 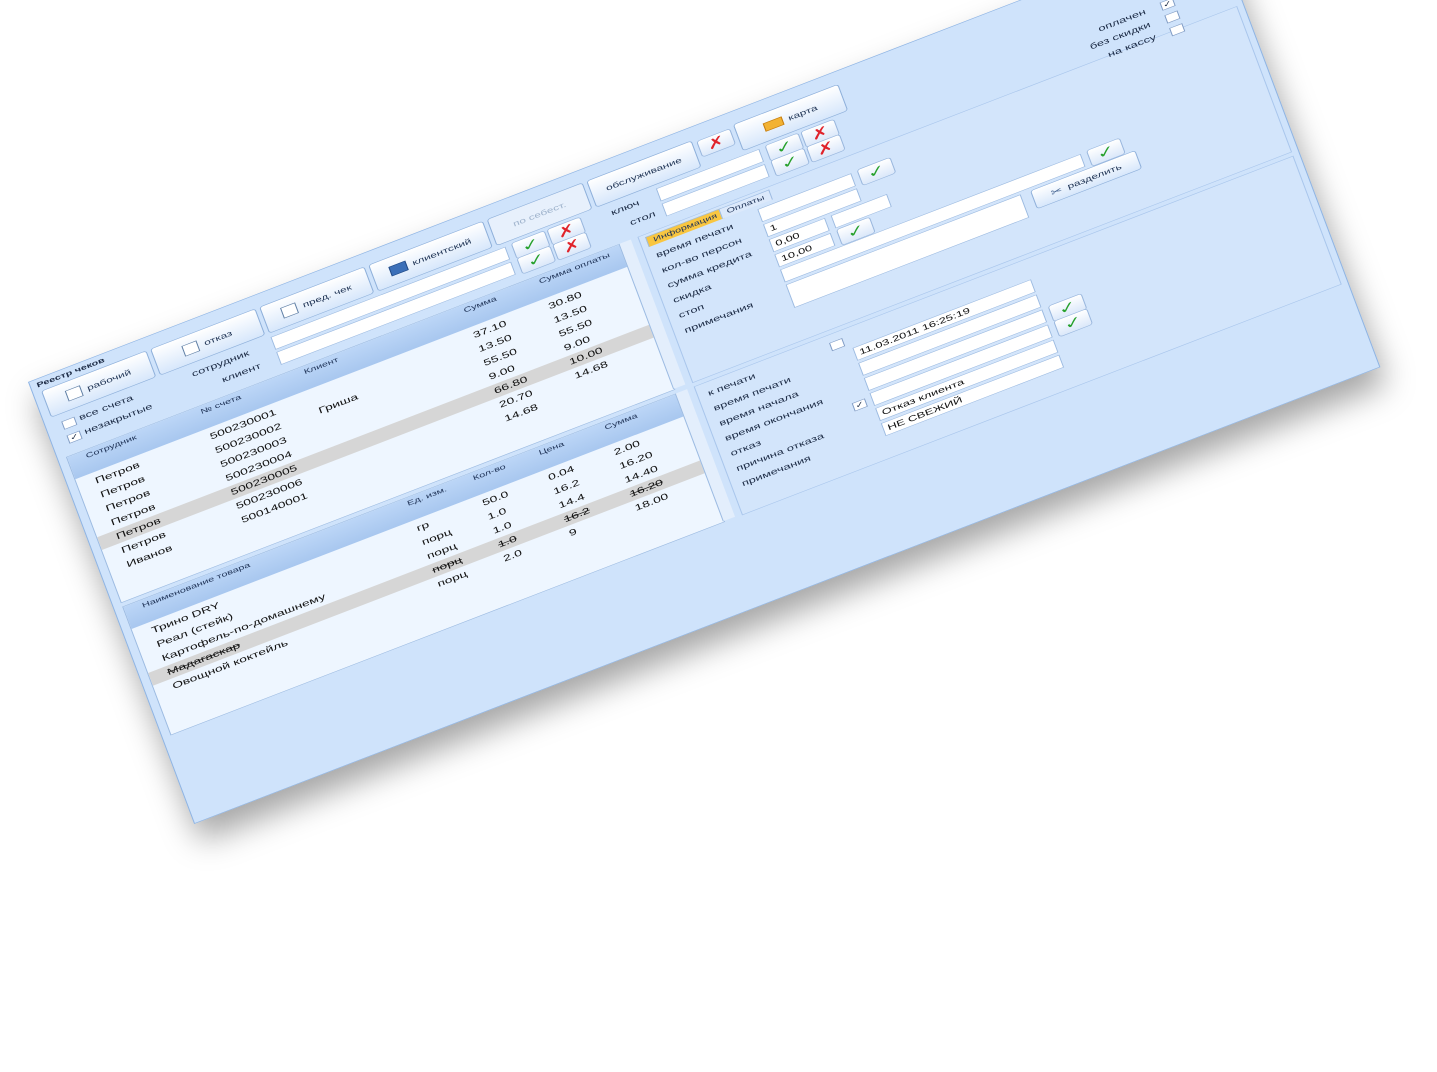 What do you see at coordinates (859, 405) in the screenshot?
I see `otkaz-checkbox: ✓` at bounding box center [859, 405].